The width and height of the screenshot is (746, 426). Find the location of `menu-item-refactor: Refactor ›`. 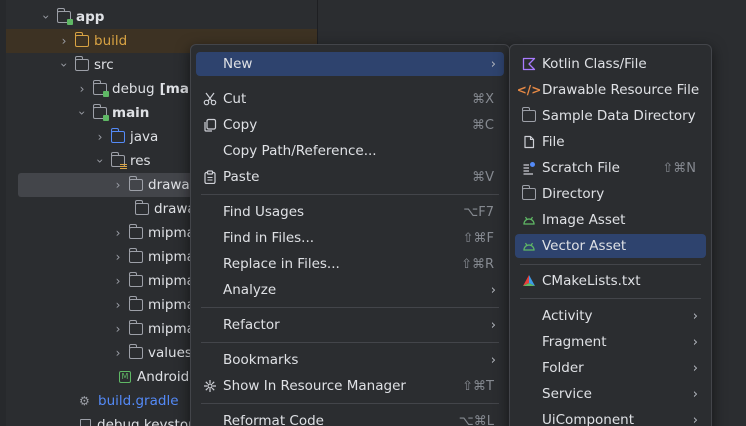

menu-item-refactor: Refactor › is located at coordinates (350, 325).